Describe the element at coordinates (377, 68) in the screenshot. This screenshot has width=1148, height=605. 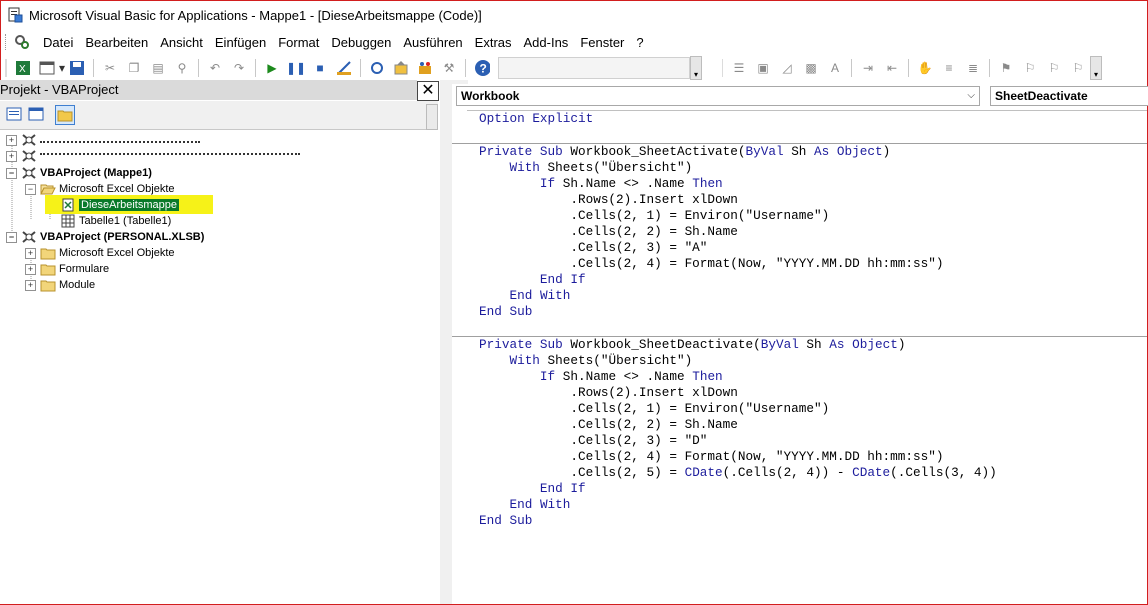
I see `project-explorer-icon` at that location.